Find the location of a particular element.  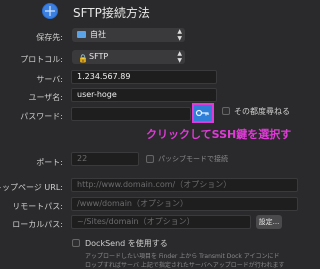

username-label: ユーザ名: is located at coordinates (45, 97).